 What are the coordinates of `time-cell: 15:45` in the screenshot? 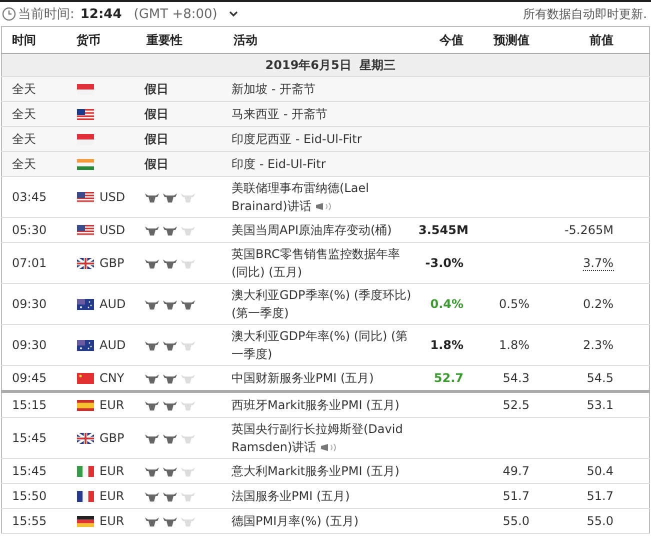 It's located at (34, 471).